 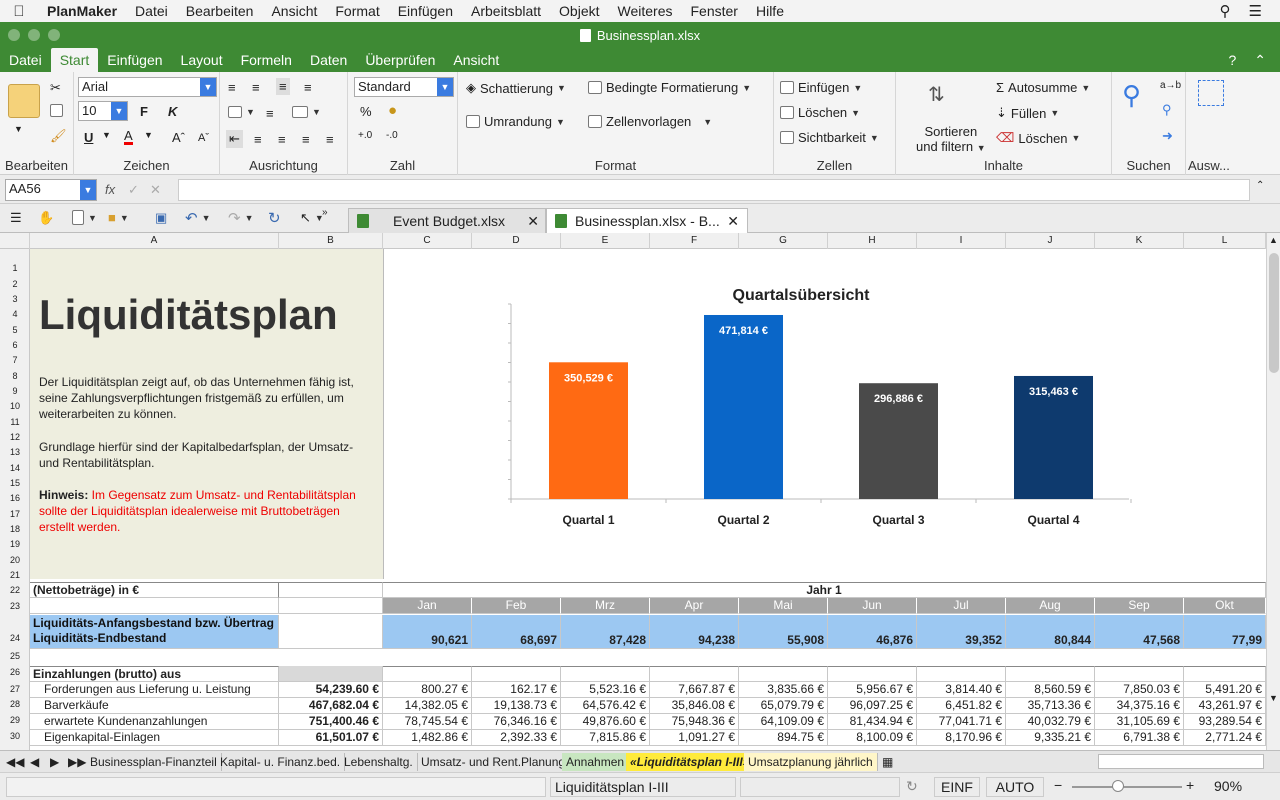 I want to click on row-label: Forderungen aus Lieferung u. Leistung, so click(x=154, y=690).